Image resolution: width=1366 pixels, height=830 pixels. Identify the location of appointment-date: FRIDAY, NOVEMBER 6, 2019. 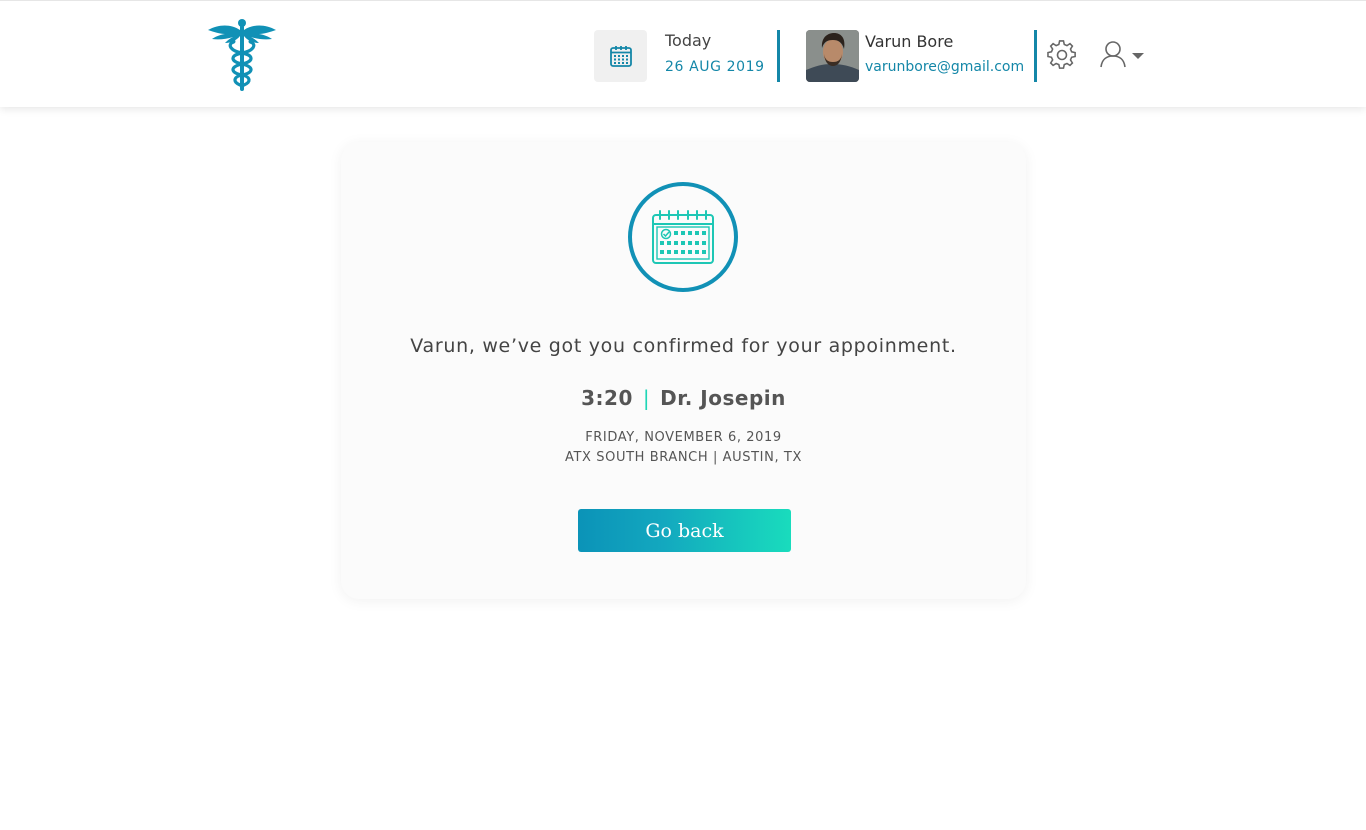
(683, 437).